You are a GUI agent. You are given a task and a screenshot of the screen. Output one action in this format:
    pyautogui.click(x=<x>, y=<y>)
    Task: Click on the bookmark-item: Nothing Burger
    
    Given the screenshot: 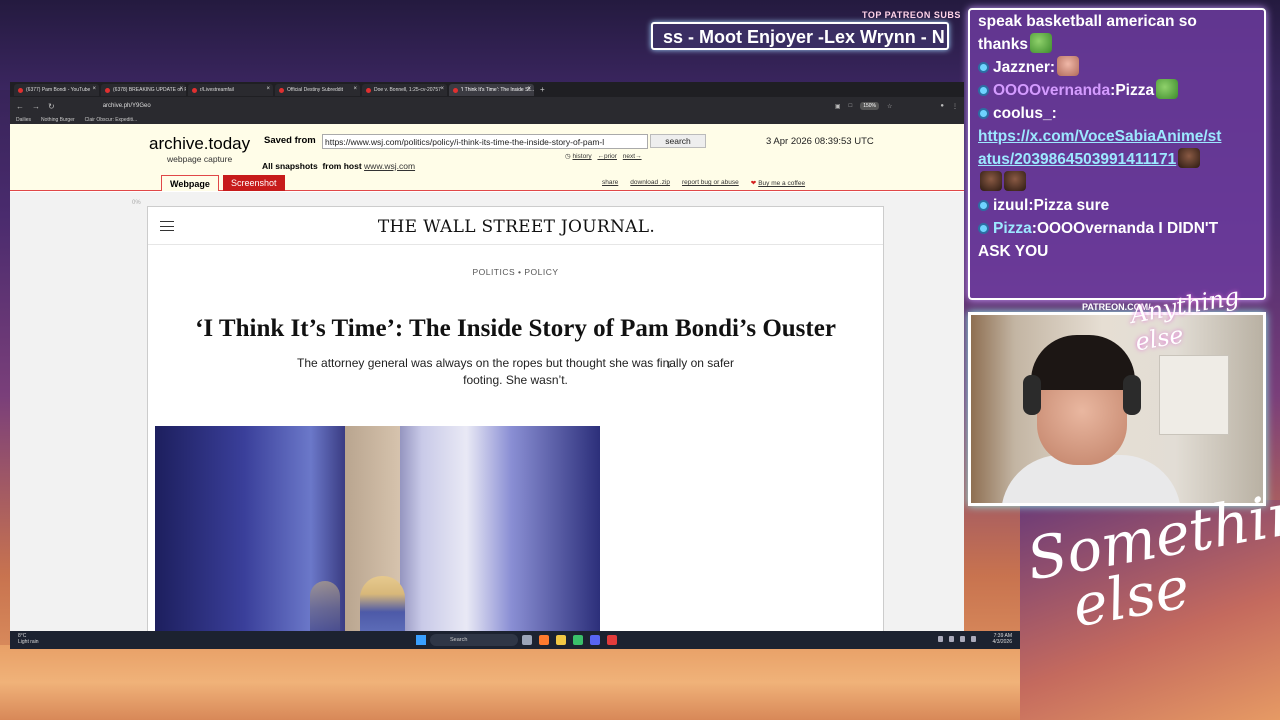 What is the action you would take?
    pyautogui.click(x=58, y=120)
    